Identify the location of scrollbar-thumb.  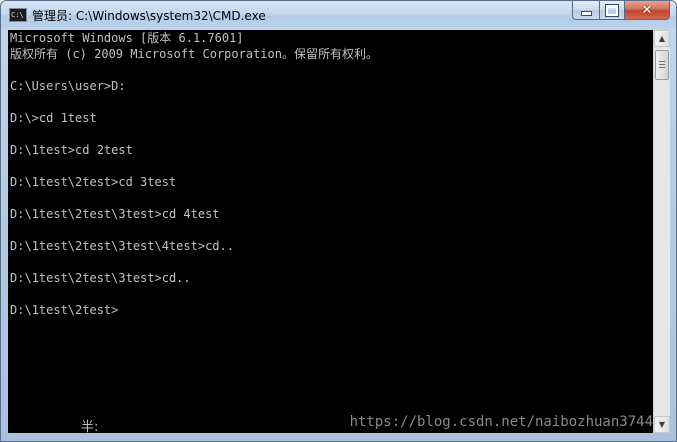
(662, 65).